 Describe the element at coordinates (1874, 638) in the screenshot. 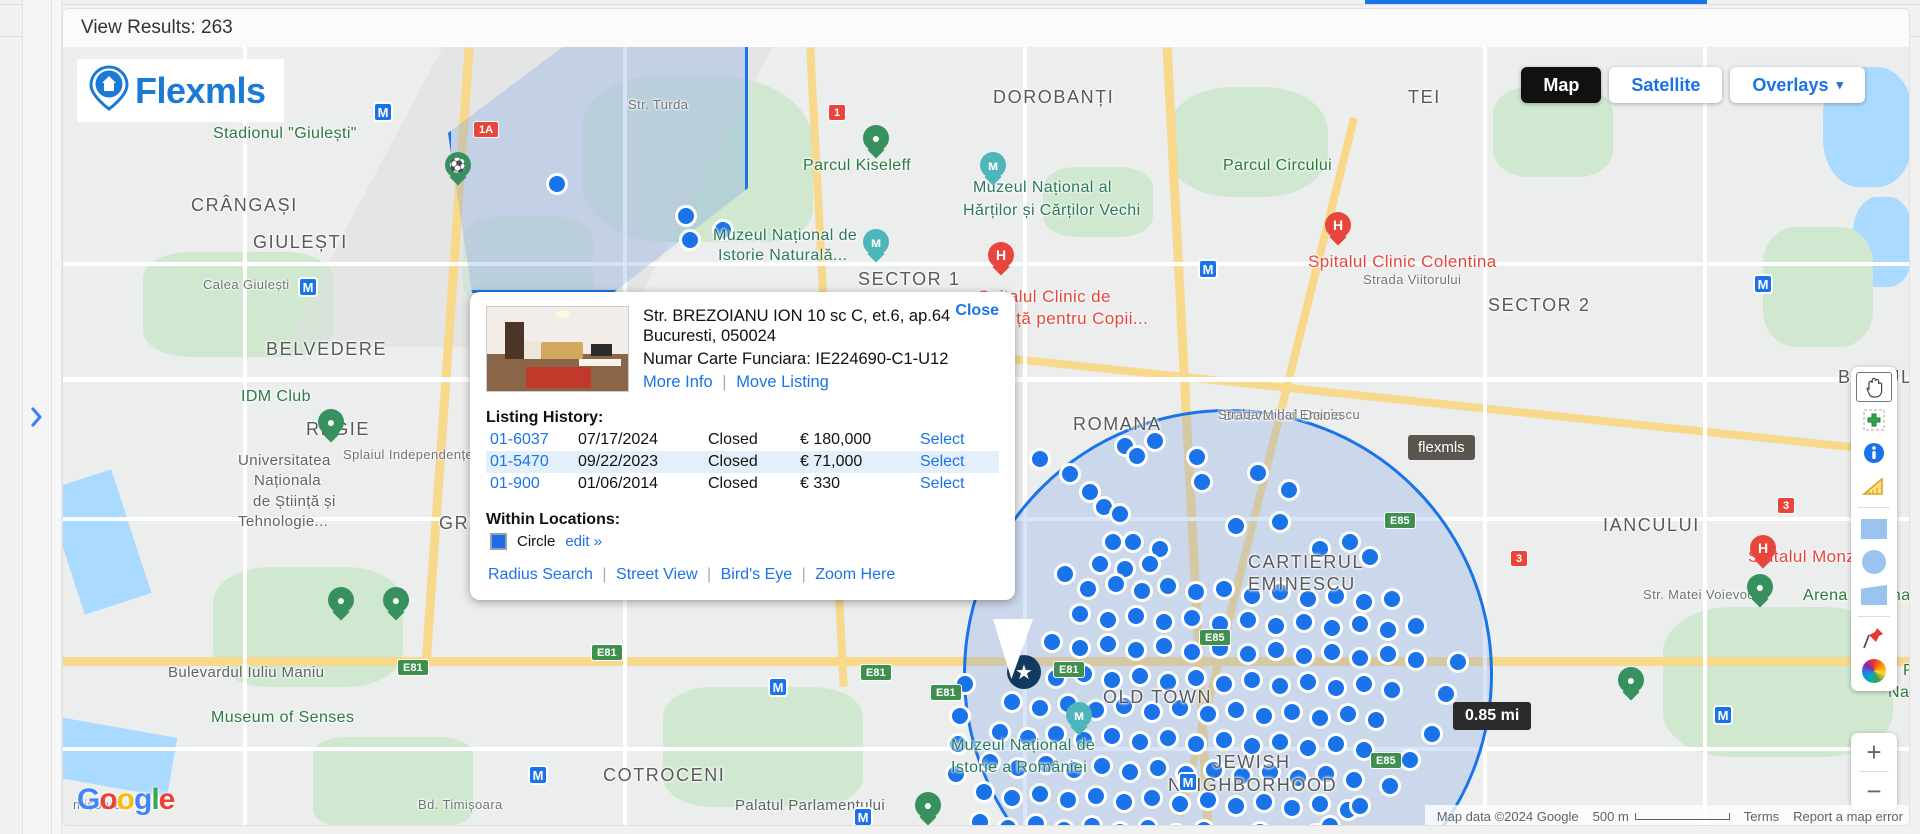

I see `pin-tool-button` at that location.